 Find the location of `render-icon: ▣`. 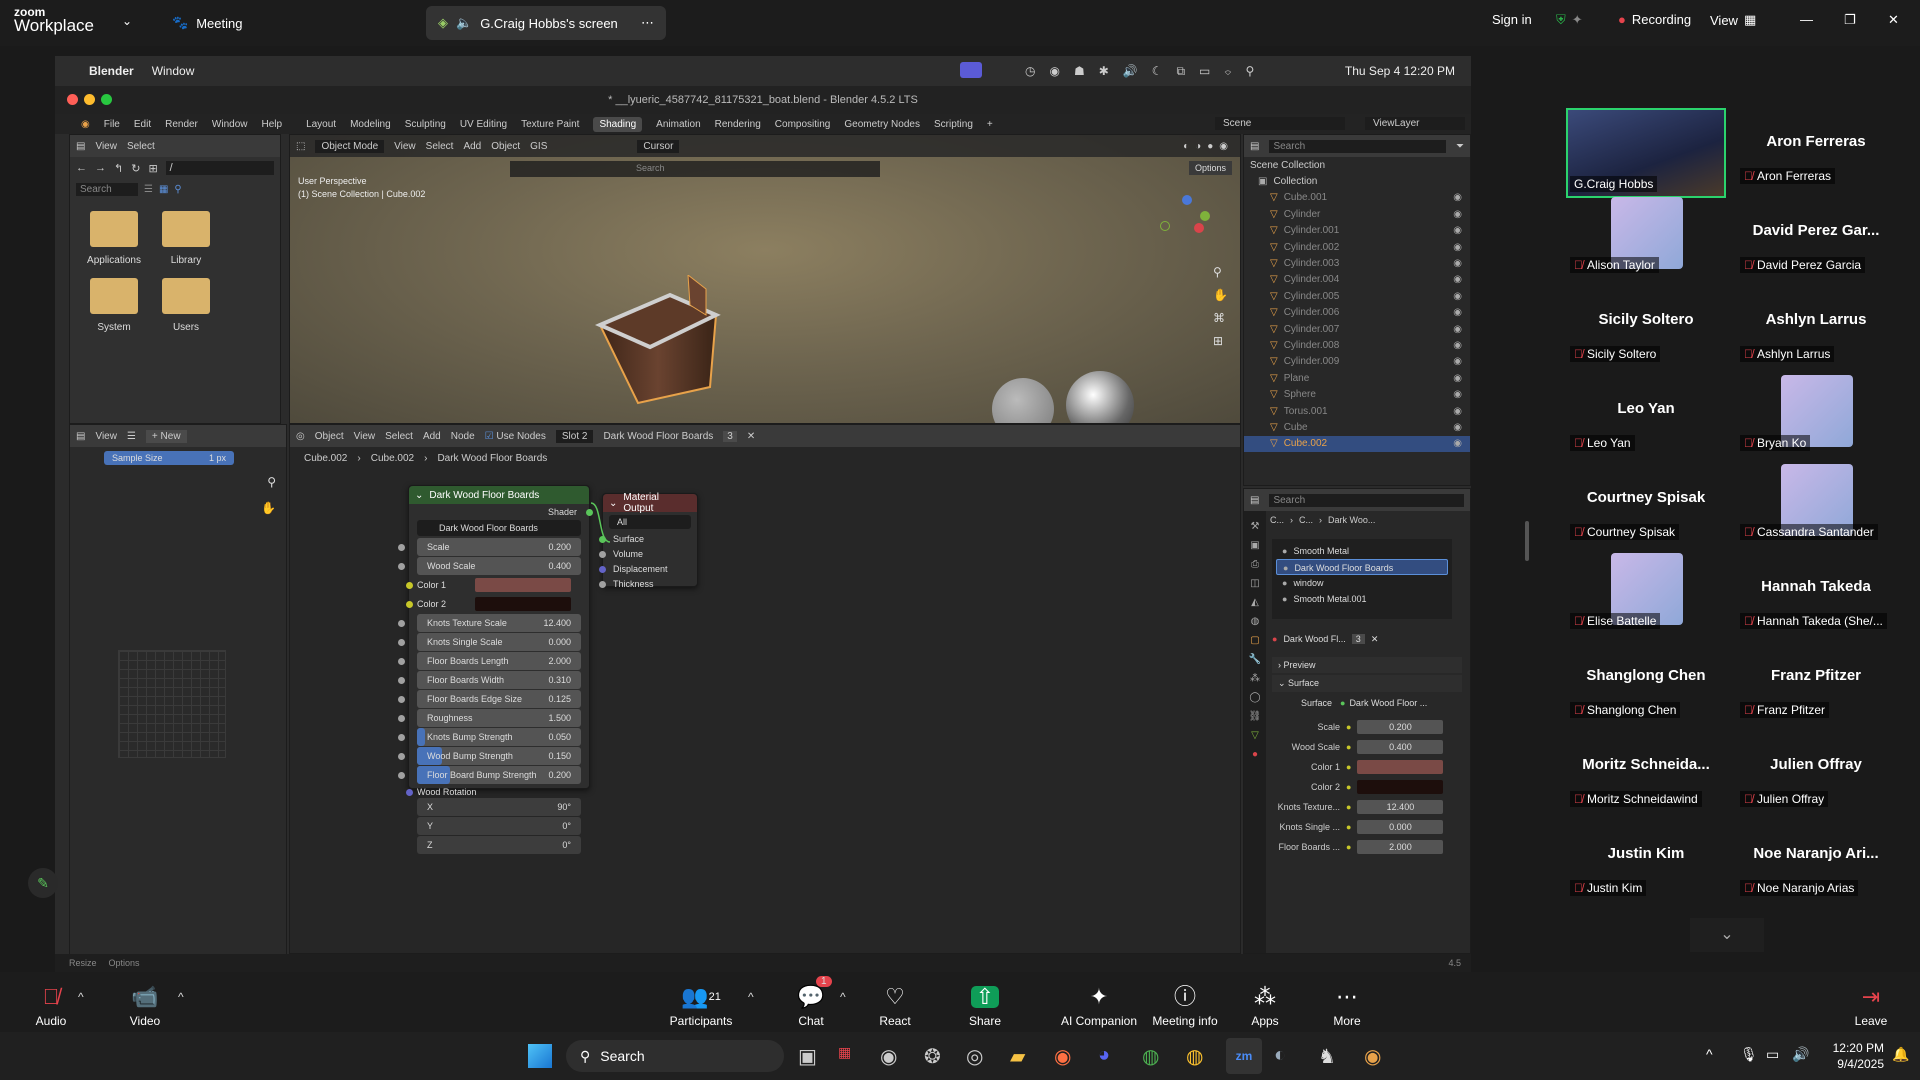

render-icon: ▣ is located at coordinates (1254, 545).